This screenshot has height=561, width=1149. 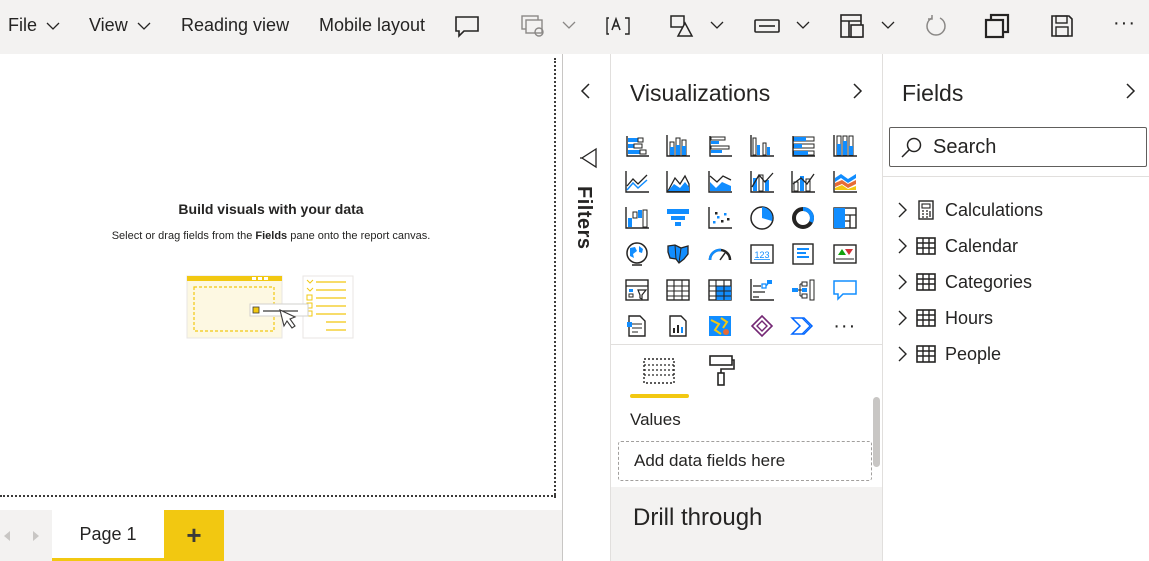 What do you see at coordinates (108, 535) in the screenshot?
I see `page-tab-page-1: Page 1` at bounding box center [108, 535].